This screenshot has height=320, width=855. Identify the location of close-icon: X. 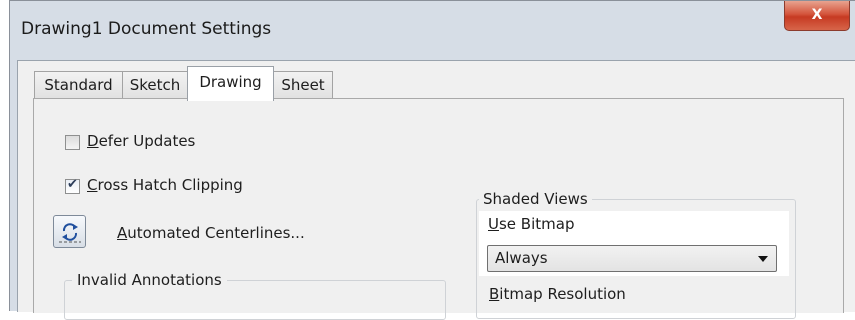
(817, 15).